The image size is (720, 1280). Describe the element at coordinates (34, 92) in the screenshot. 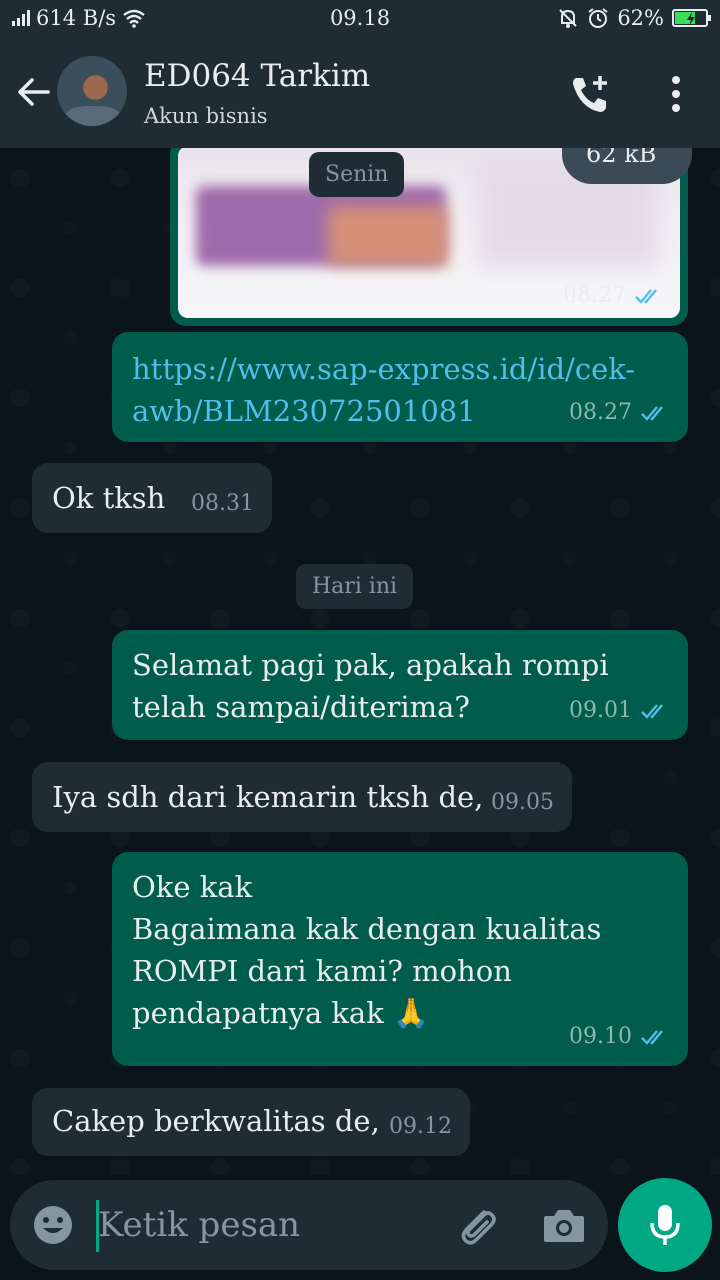

I see `back-arrow-icon` at that location.